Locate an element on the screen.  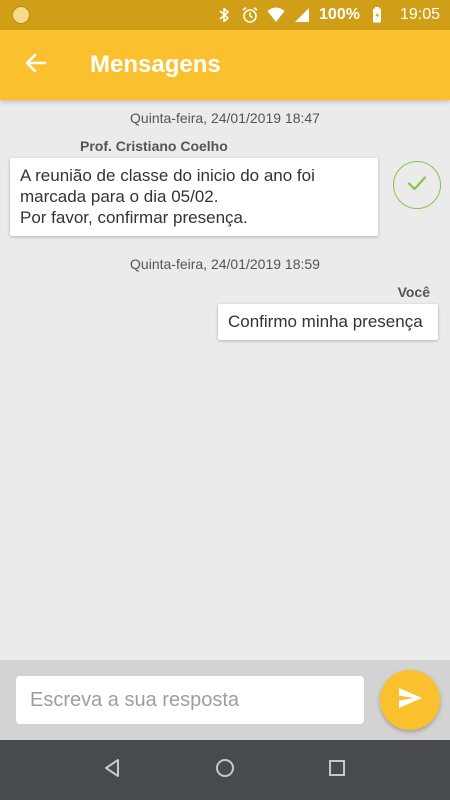
reply-input is located at coordinates (190, 700).